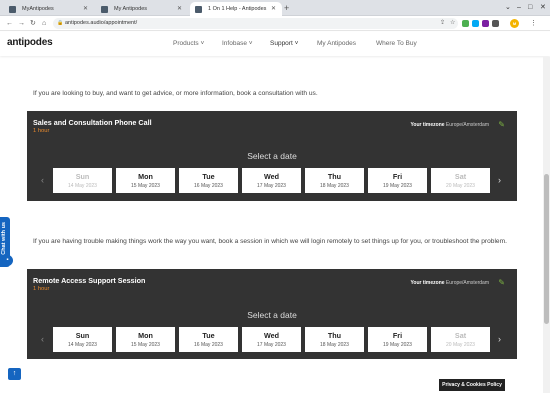 The width and height of the screenshot is (550, 393). Describe the element at coordinates (21, 23) in the screenshot. I see `forward-arrow-icon: →` at that location.